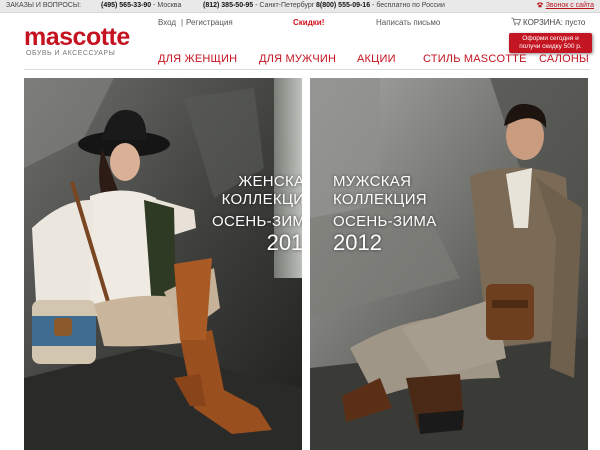 This screenshot has width=600, height=450. I want to click on phone-spb: (812) 385-50-95 - Санкт-Петербург, so click(258, 5).